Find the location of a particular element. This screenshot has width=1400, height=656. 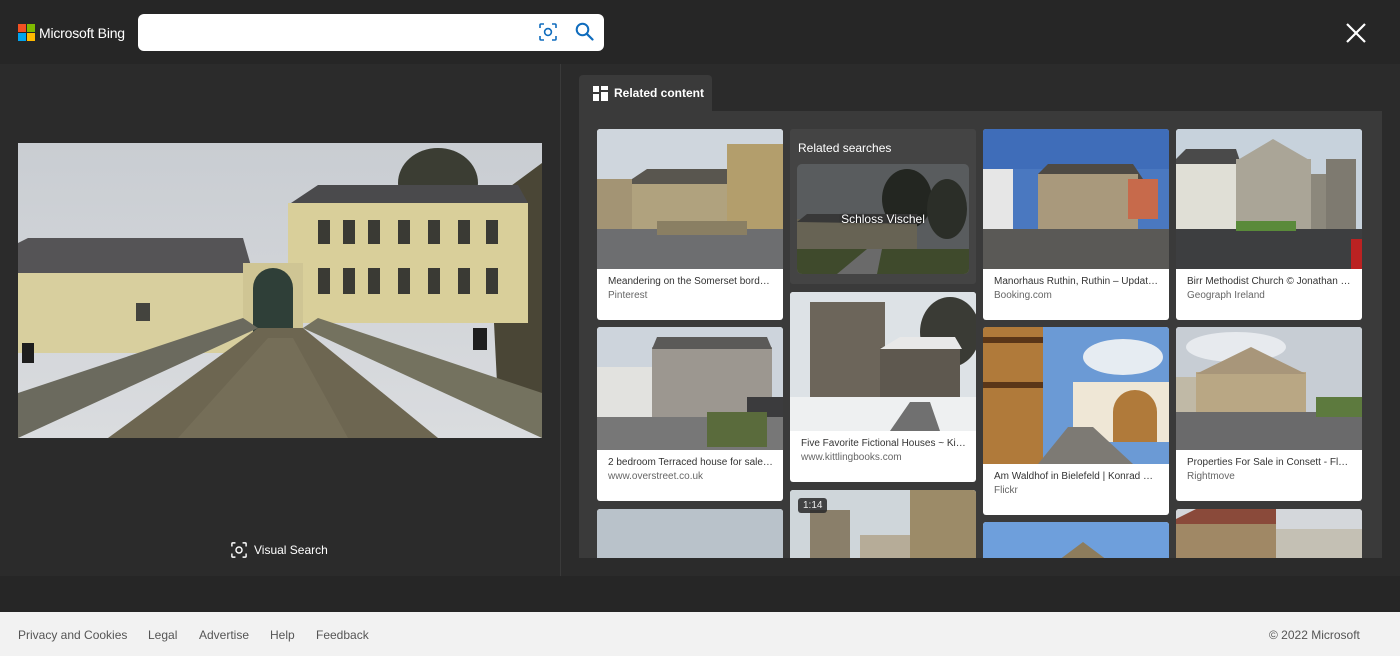

visual-search-button: Visual Search is located at coordinates (279, 550).